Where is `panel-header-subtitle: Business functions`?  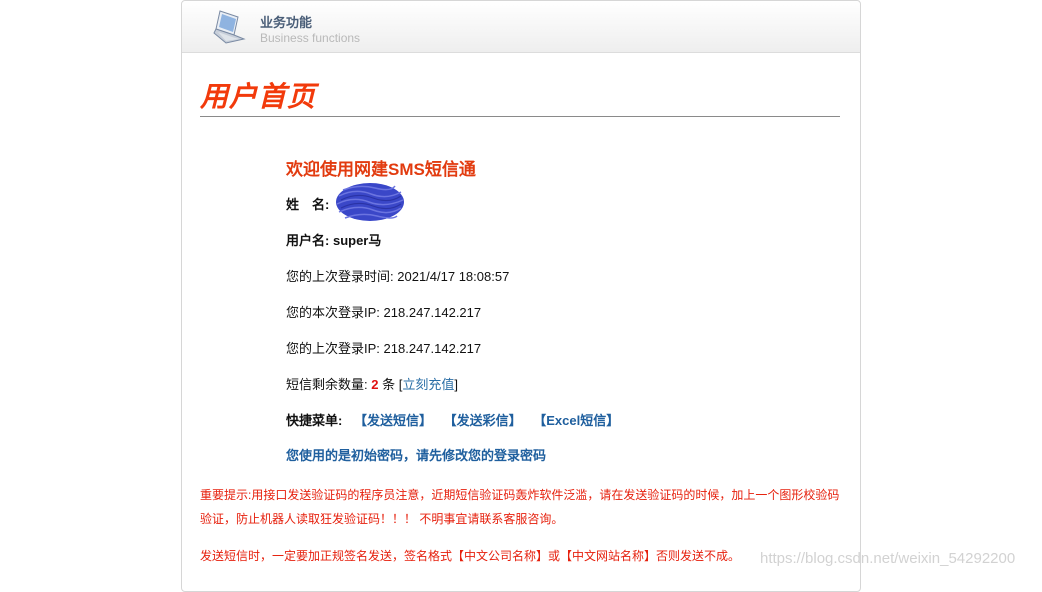
panel-header-subtitle: Business functions is located at coordinates (310, 38).